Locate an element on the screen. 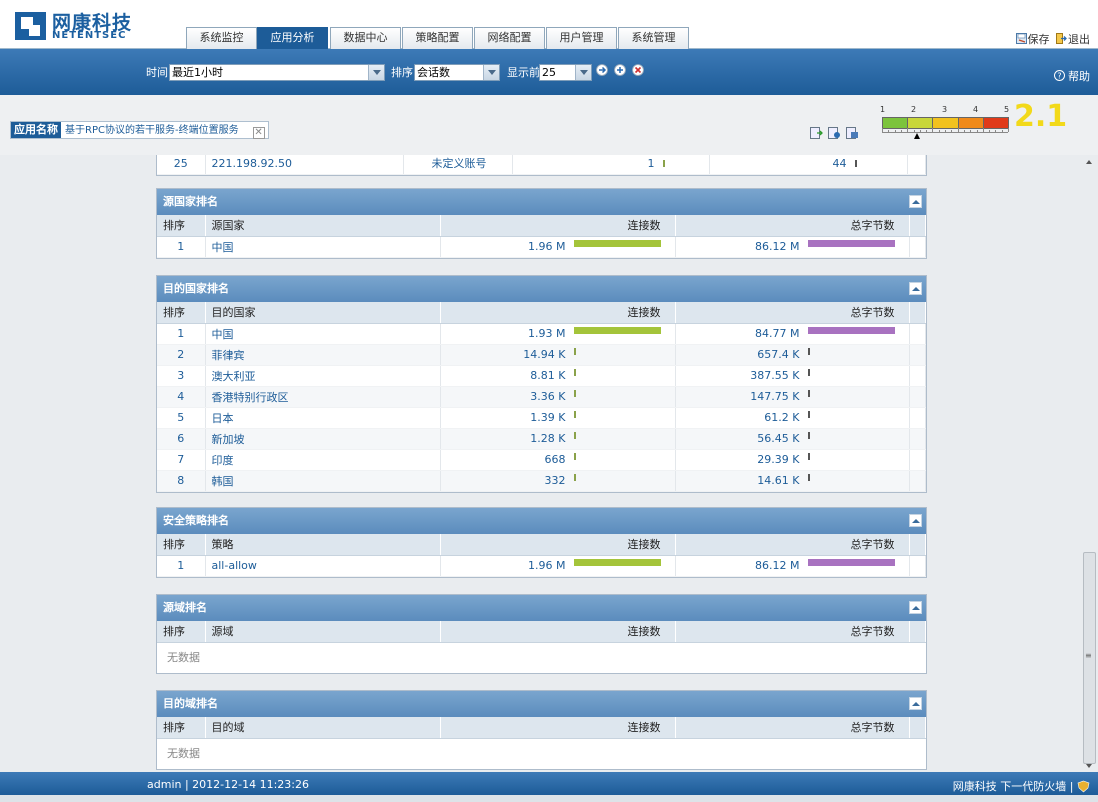 Image resolution: width=1098 pixels, height=802 pixels. delete-icon is located at coordinates (638, 70).